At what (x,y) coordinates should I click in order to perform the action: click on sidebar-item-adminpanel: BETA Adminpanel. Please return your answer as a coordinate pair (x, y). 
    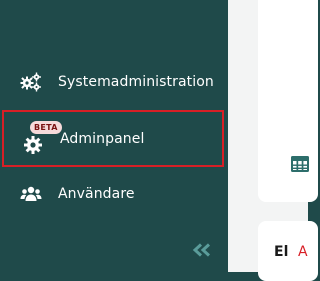
    Looking at the image, I should click on (113, 138).